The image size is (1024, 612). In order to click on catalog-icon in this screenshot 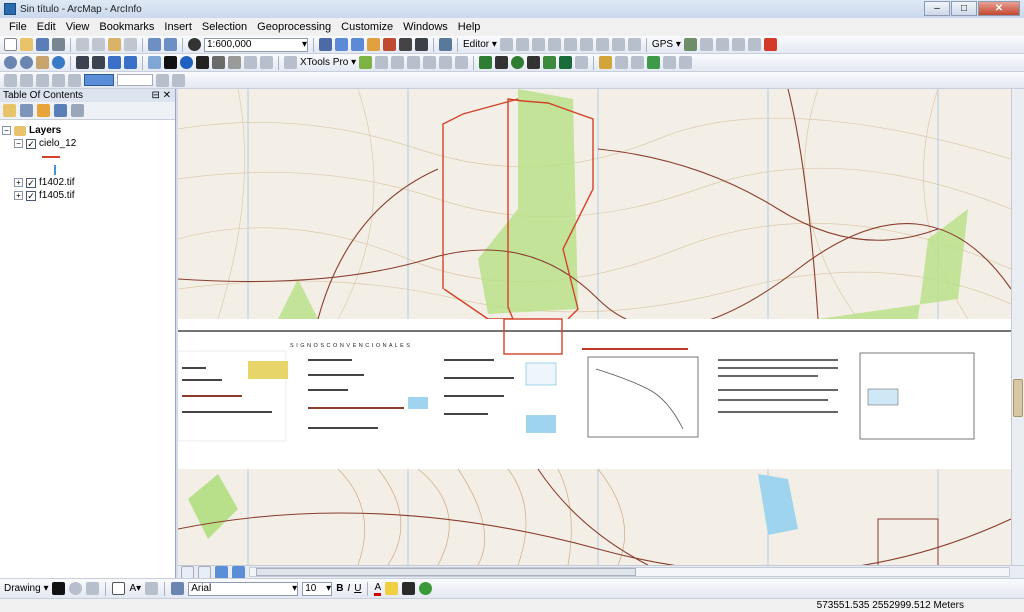, I will do `click(357, 44)`.